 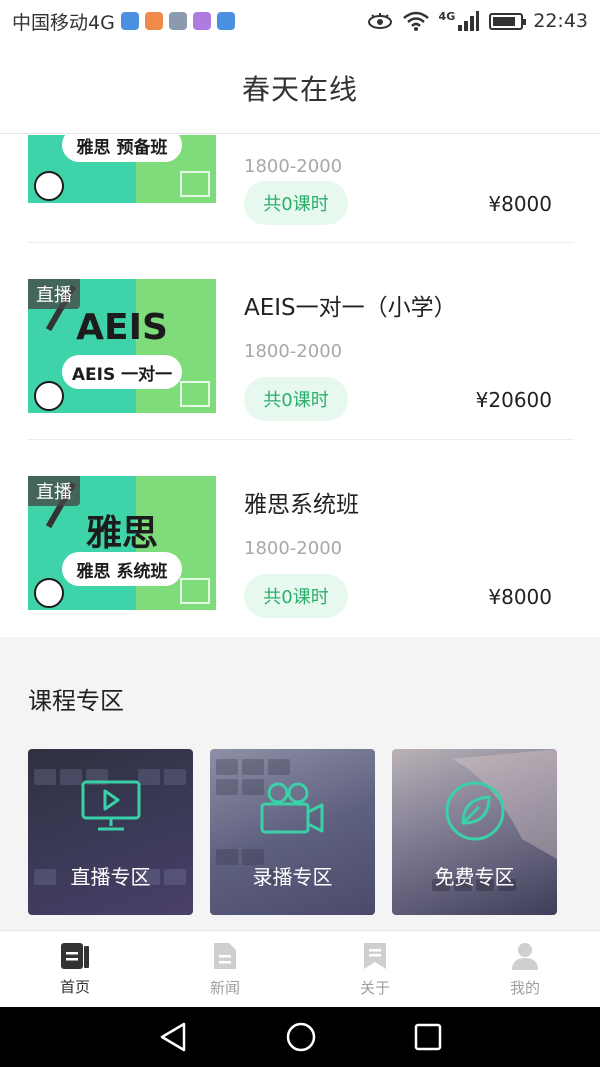 I want to click on course-thumbnail: 雅思 雅思 系统班 直播, so click(x=122, y=543).